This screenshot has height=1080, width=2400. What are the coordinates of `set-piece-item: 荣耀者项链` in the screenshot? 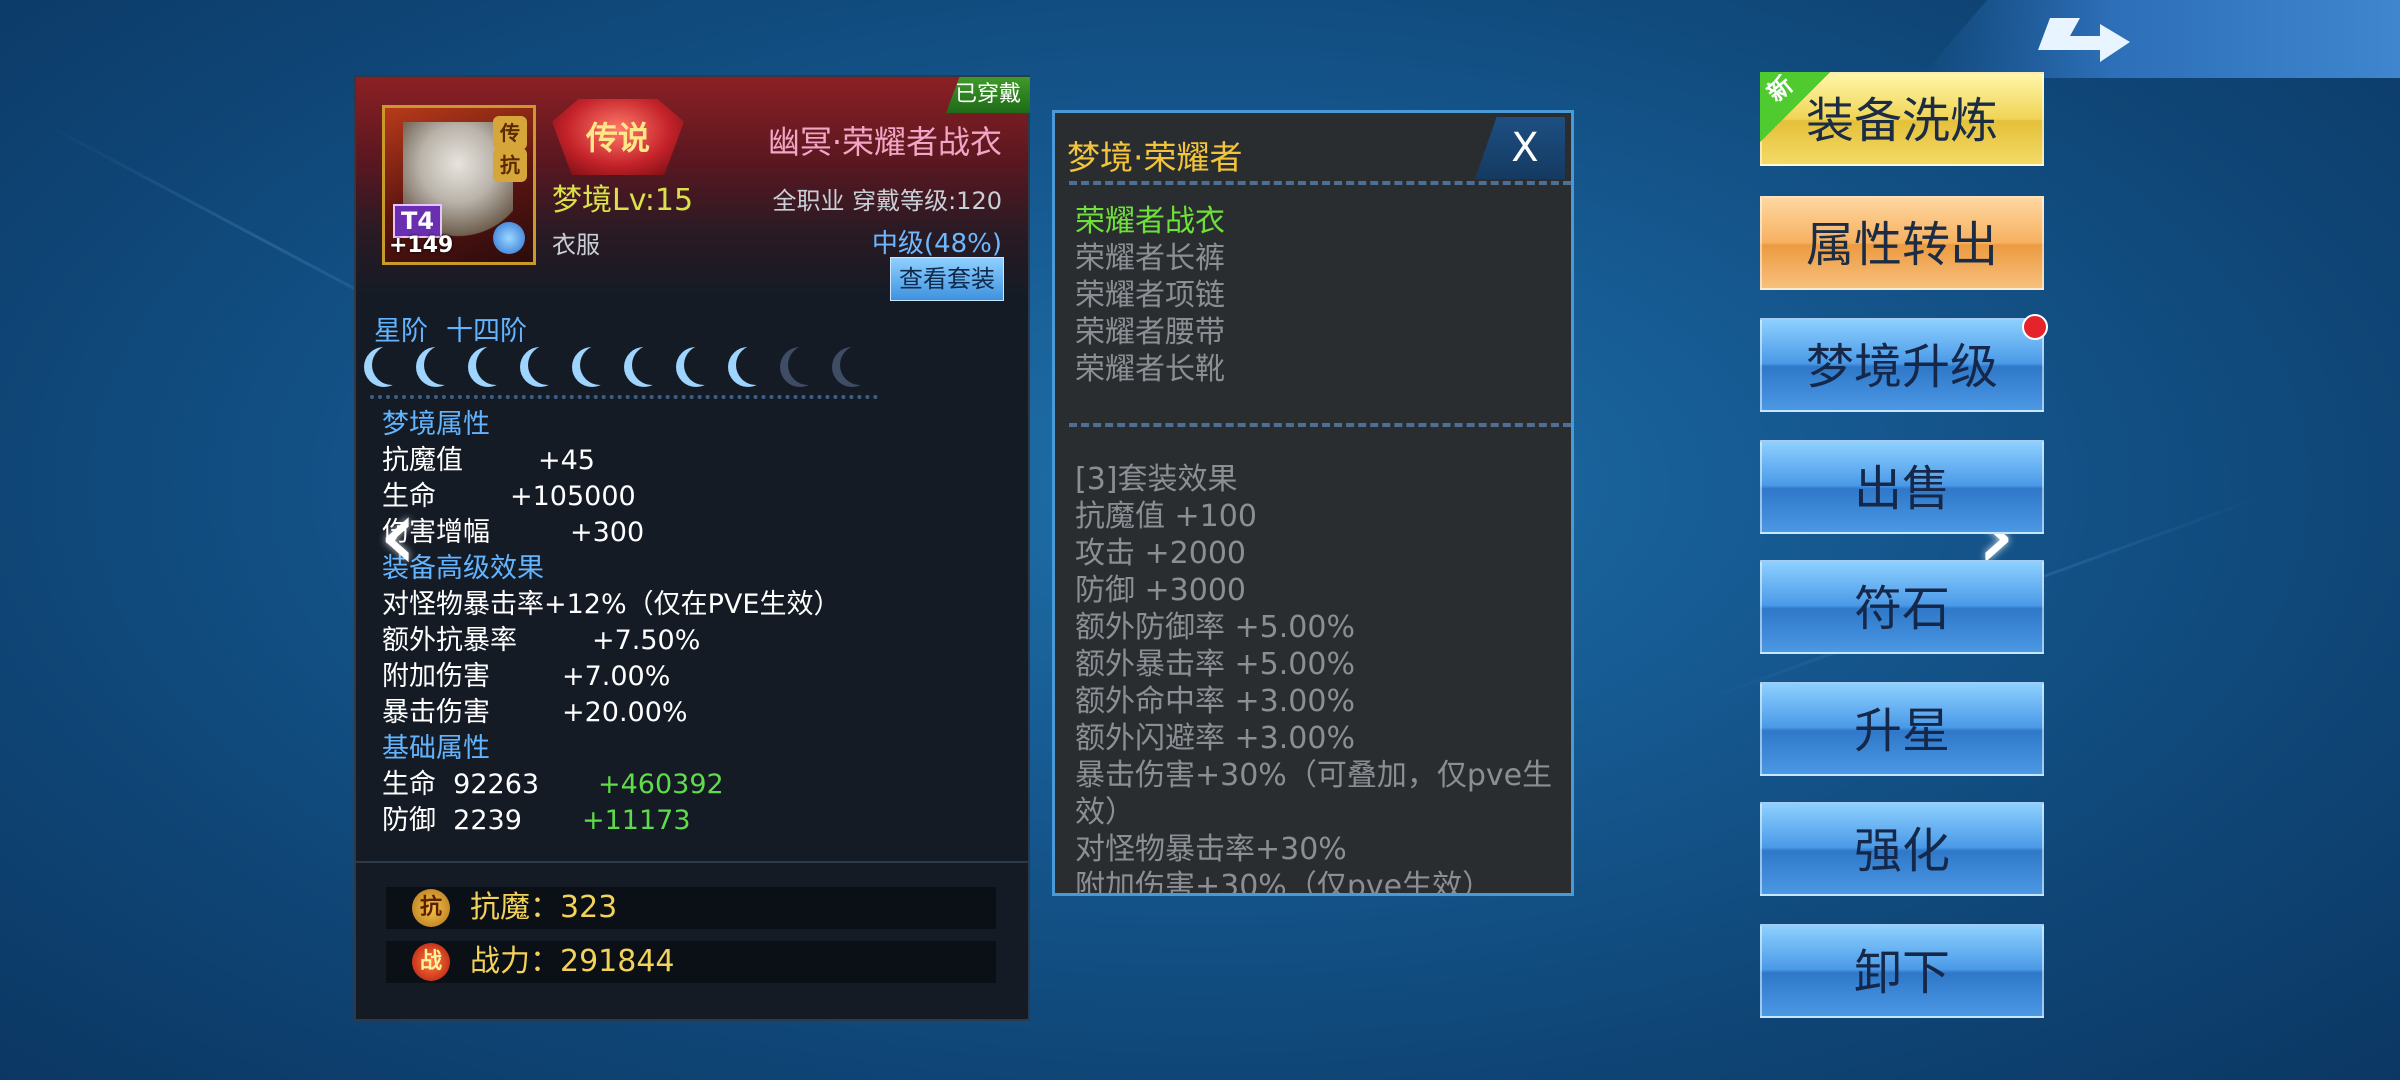 It's located at (1150, 295).